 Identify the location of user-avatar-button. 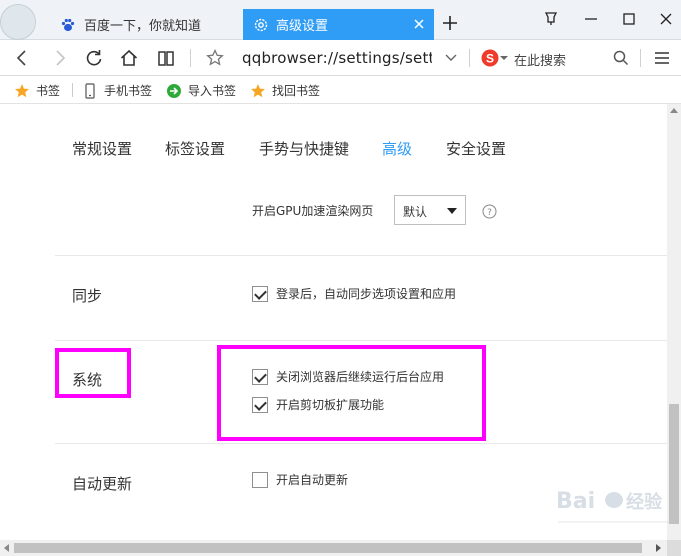
(20, 20).